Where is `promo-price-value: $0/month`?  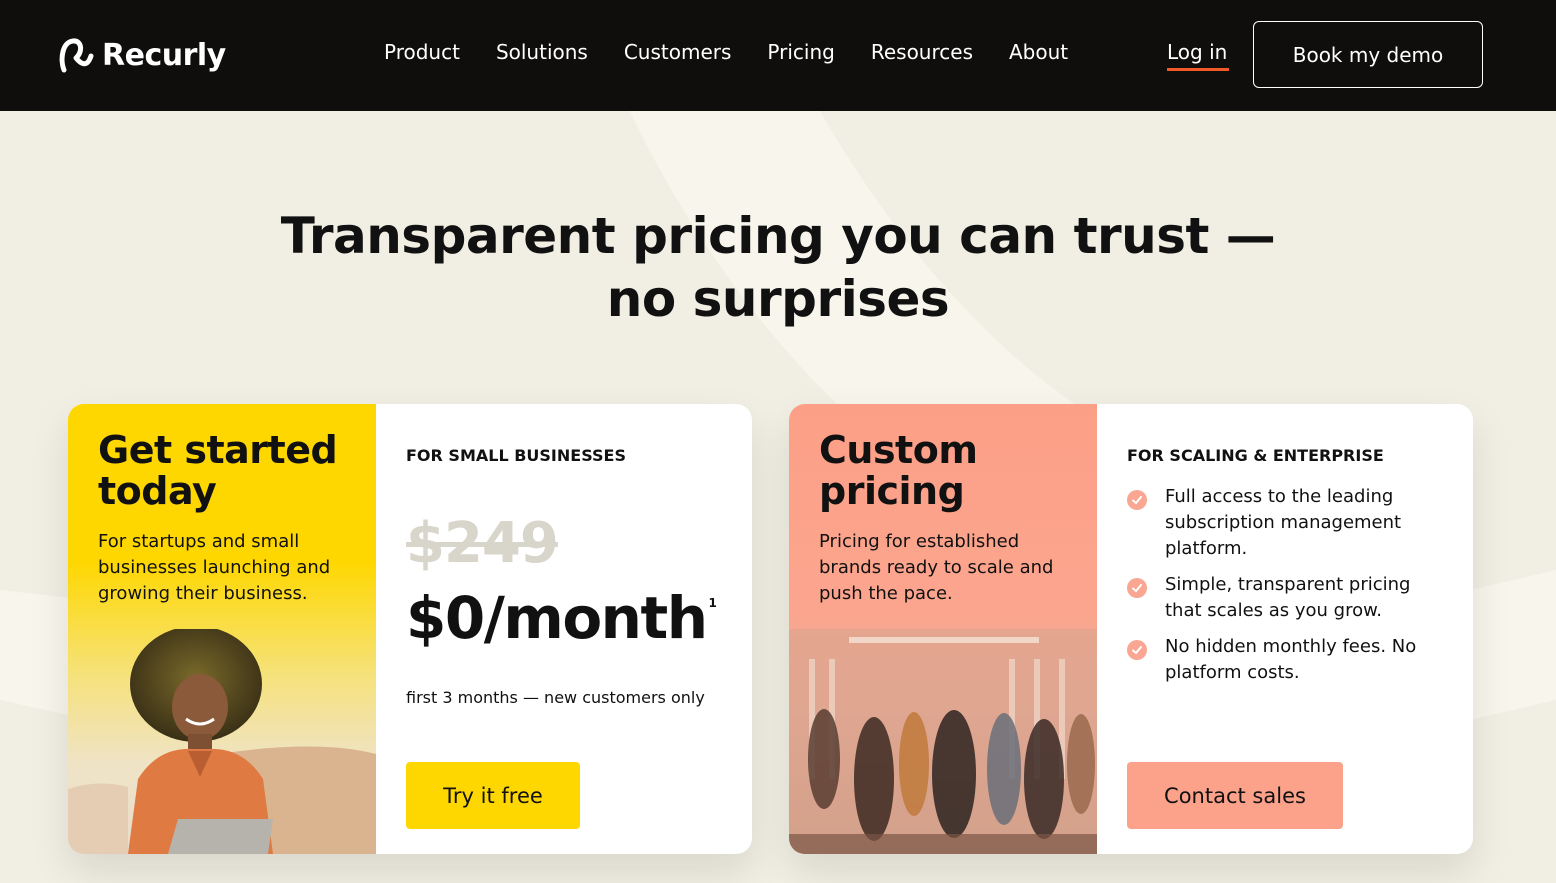
promo-price-value: $0/month is located at coordinates (557, 618).